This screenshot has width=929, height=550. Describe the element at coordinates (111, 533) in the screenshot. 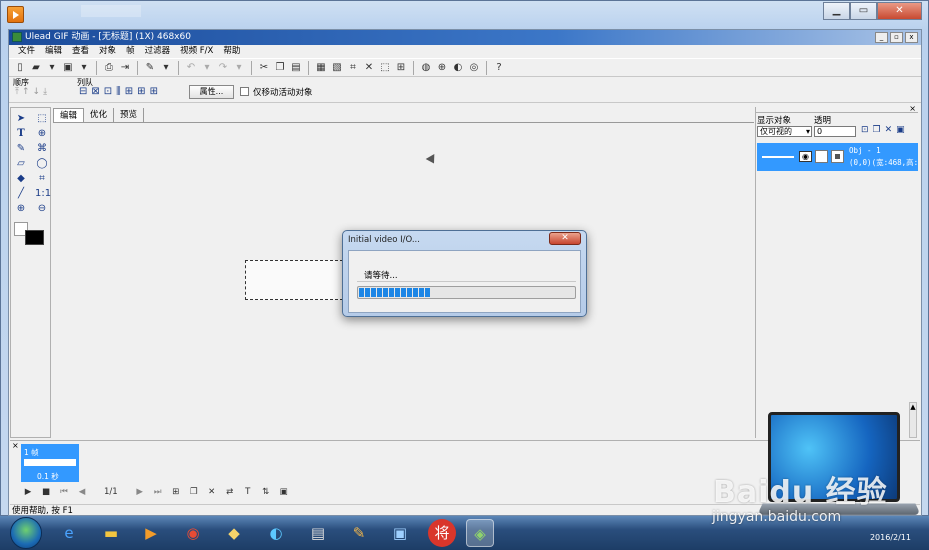

I see `explorer-icon: ▬` at that location.